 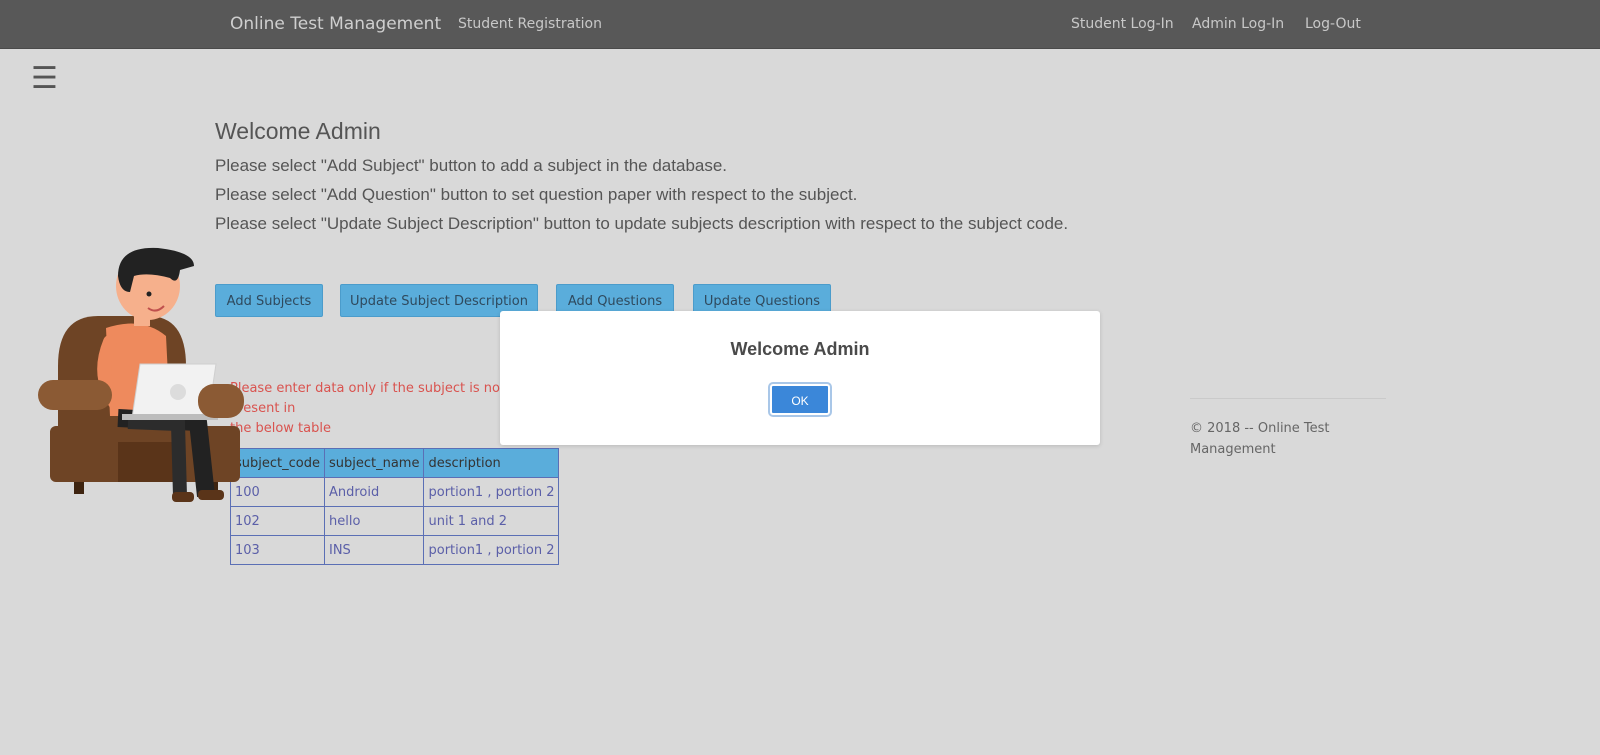 I want to click on nav-student-login: Student Log-In, so click(x=1122, y=24).